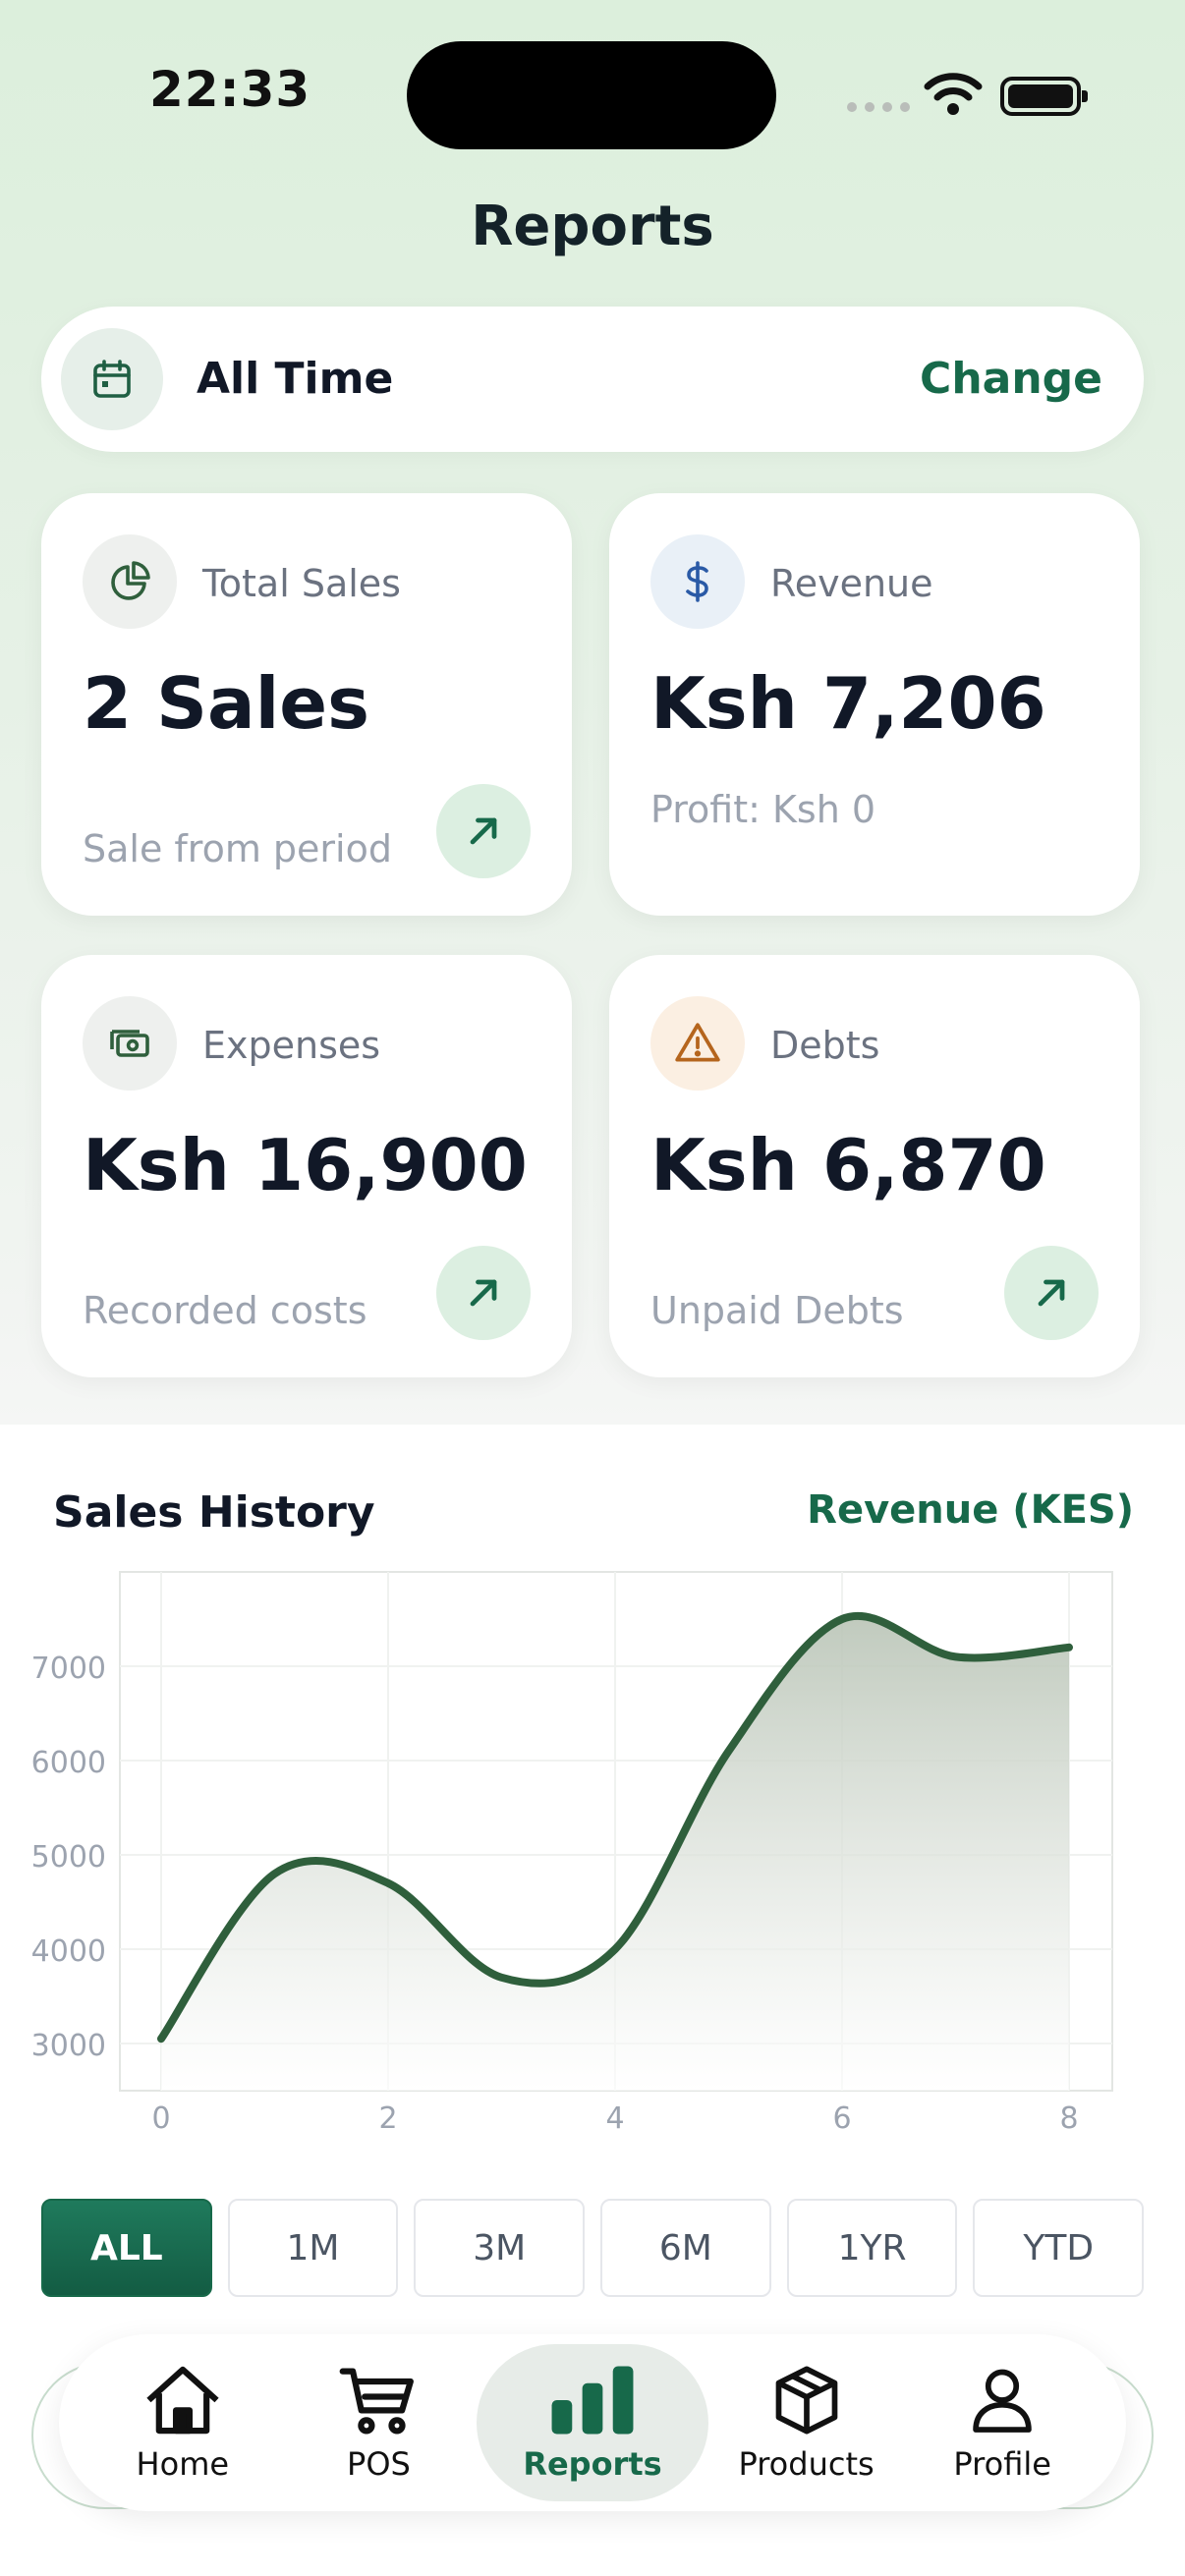 Image resolution: width=1185 pixels, height=2576 pixels. I want to click on status-time: 22:33, so click(230, 89).